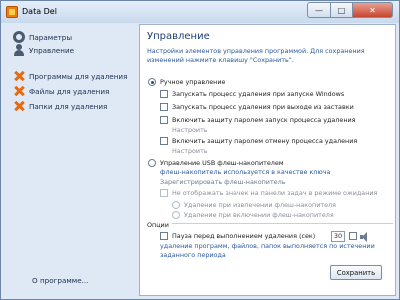  I want to click on window-title: Data Del, so click(39, 11).